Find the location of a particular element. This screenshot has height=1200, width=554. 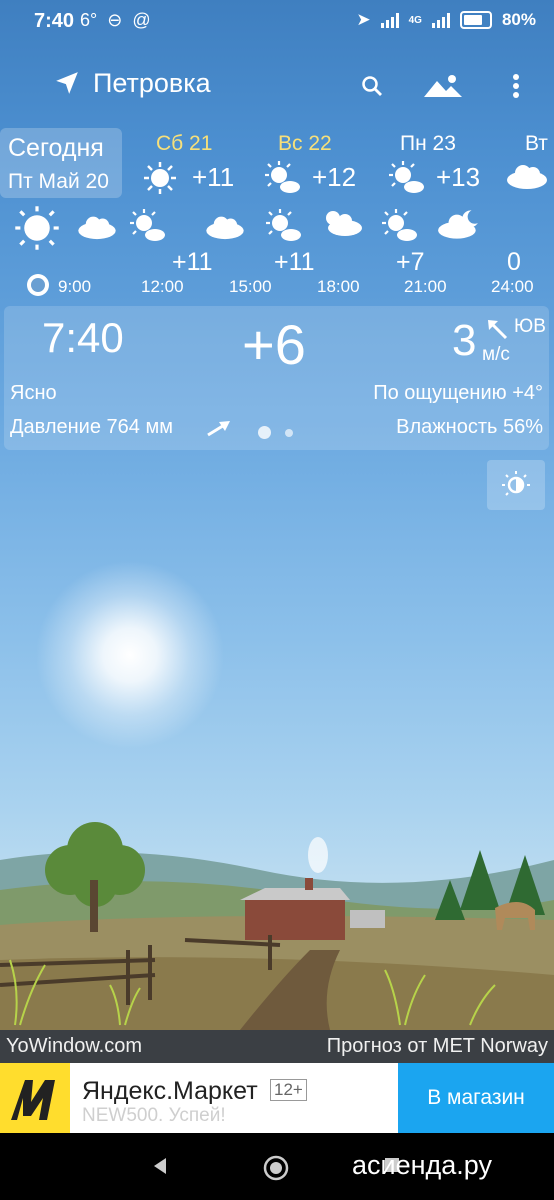

hour-time: 18:00 is located at coordinates (338, 286).